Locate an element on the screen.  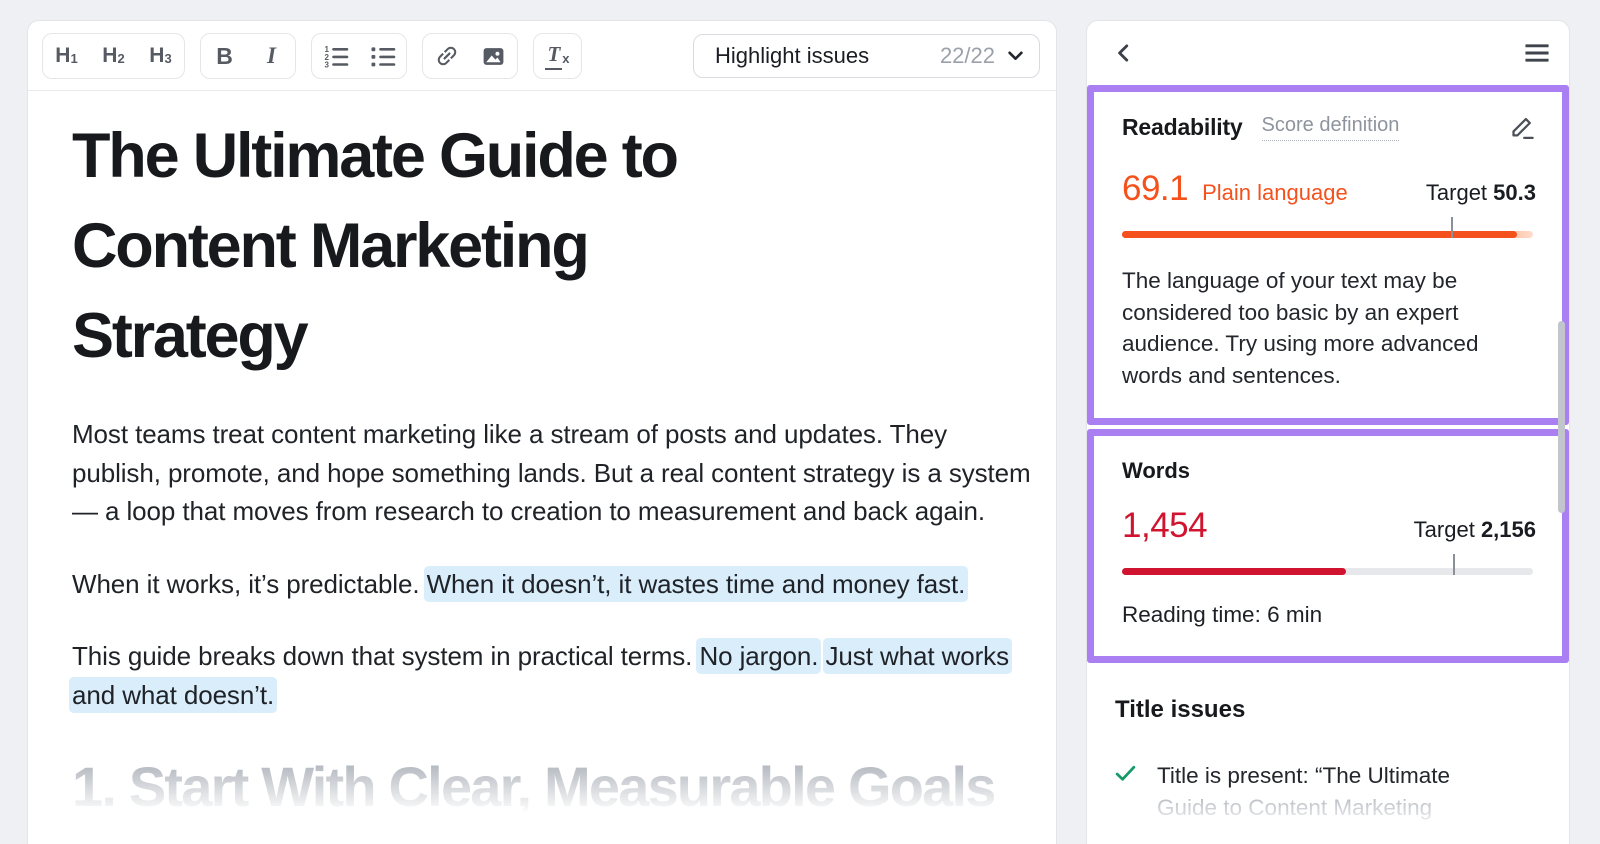
hamburger-icon is located at coordinates (1537, 53).